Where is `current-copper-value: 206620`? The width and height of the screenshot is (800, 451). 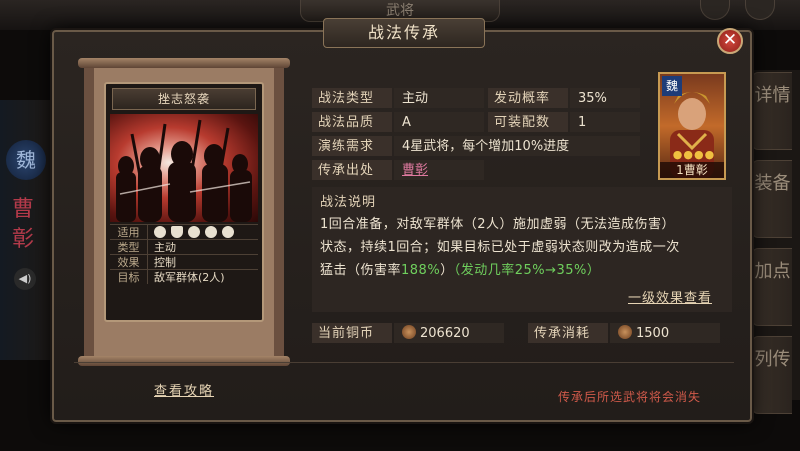
current-copper-value: 206620 is located at coordinates (449, 333).